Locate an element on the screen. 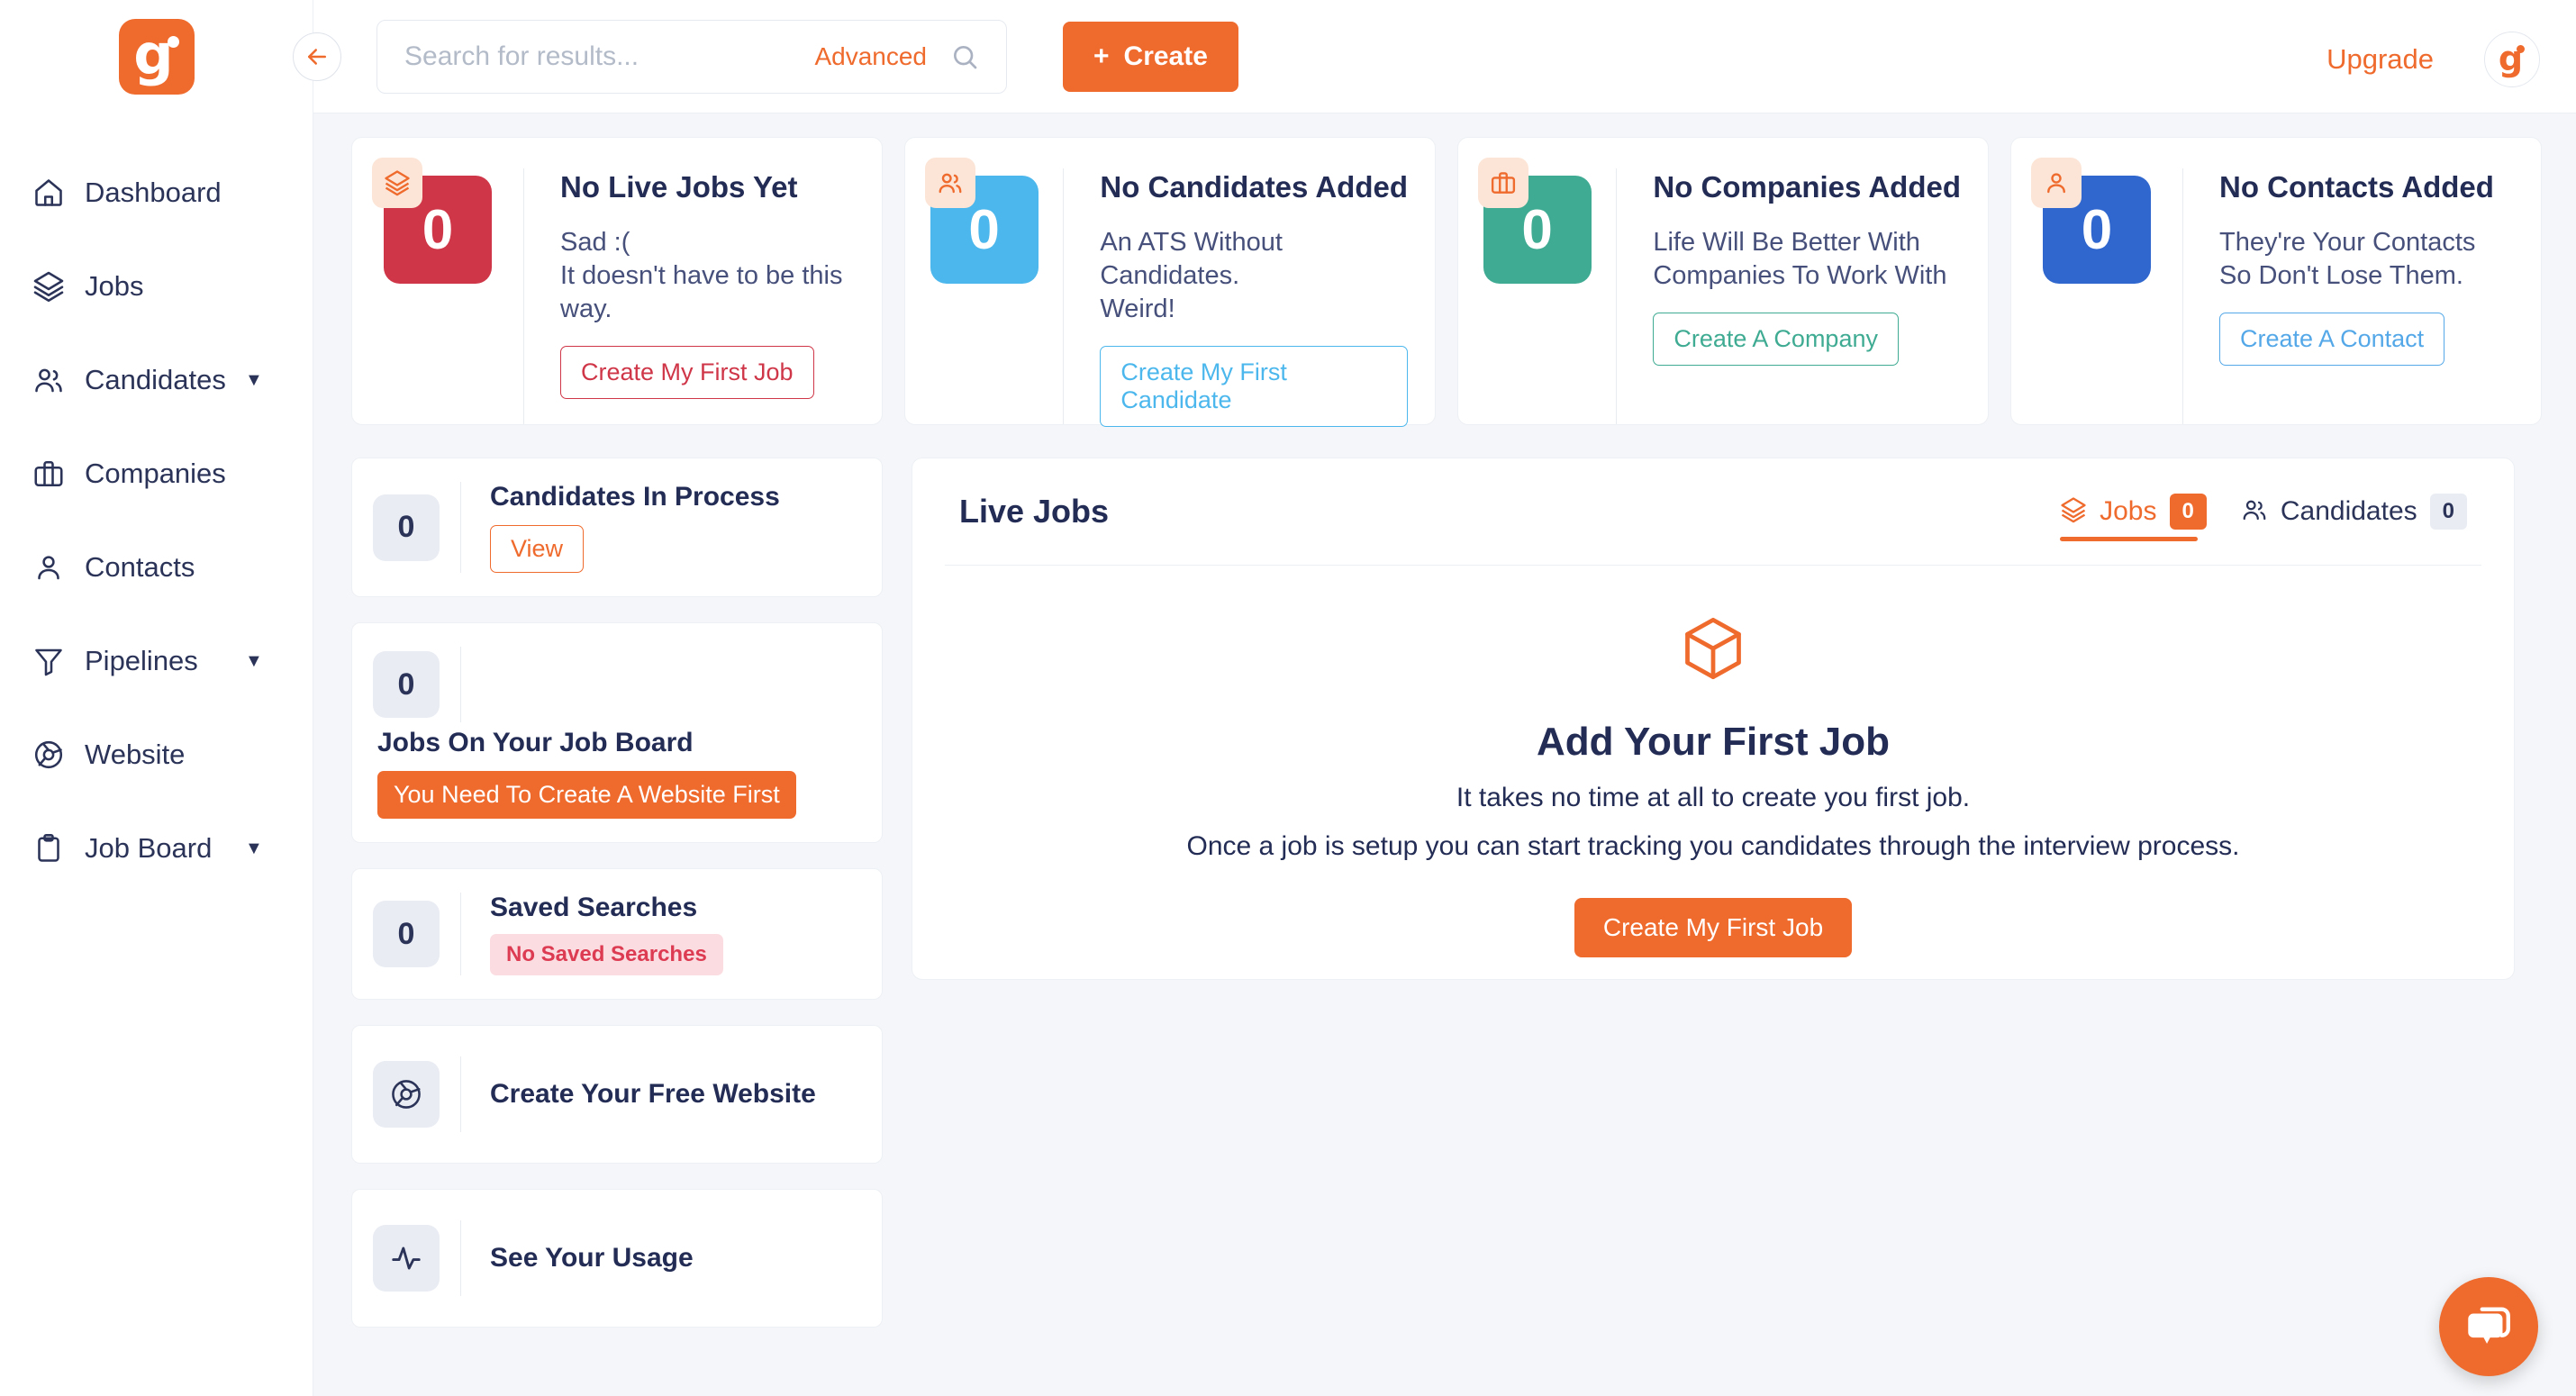 The width and height of the screenshot is (2576, 1396). sidebar-item-label: Dashboard is located at coordinates (153, 192).